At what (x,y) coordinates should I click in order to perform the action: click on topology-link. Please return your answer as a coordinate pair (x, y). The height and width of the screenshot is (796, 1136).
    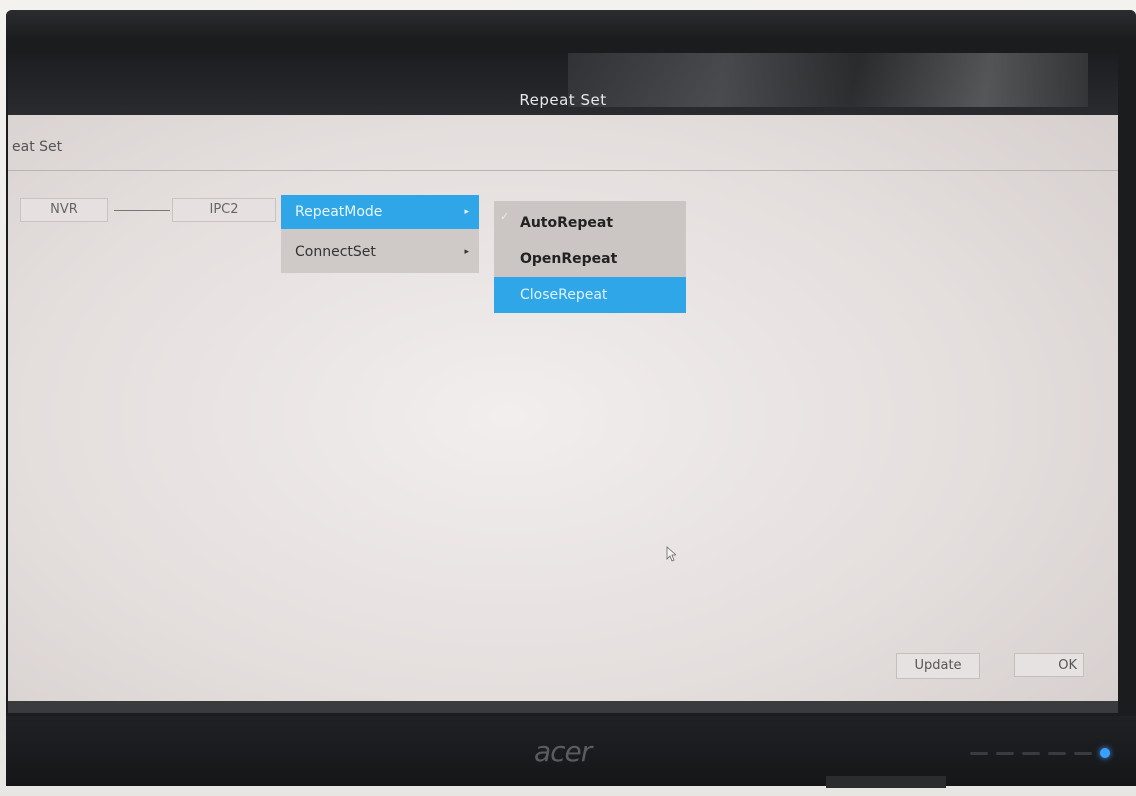
    Looking at the image, I should click on (142, 210).